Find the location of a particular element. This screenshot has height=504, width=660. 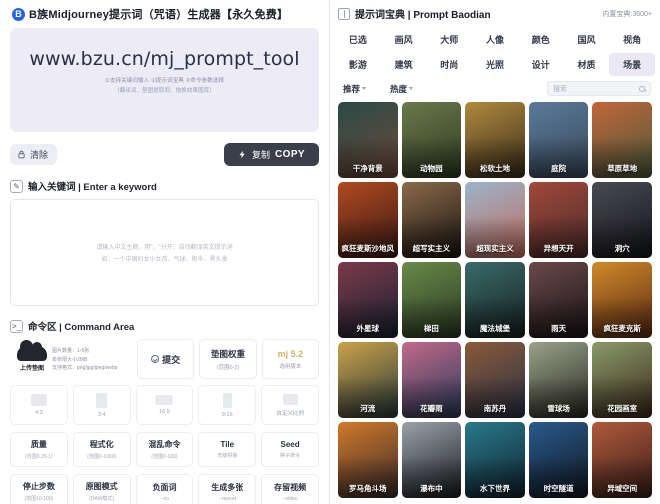

prompt-card: 外星球 is located at coordinates (368, 300).